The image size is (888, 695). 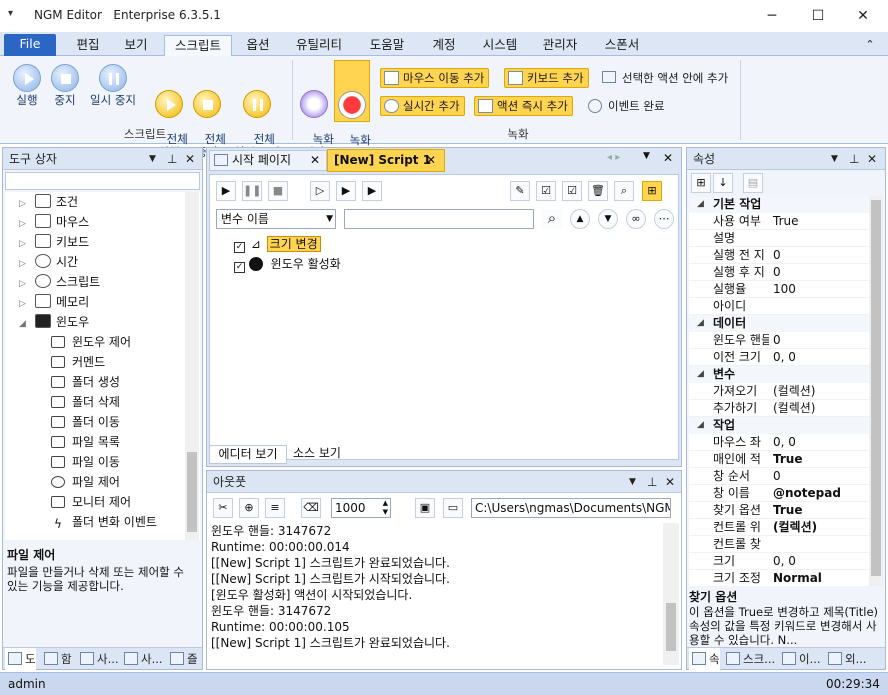 What do you see at coordinates (520, 191) in the screenshot?
I see `edit-icon: ✎` at bounding box center [520, 191].